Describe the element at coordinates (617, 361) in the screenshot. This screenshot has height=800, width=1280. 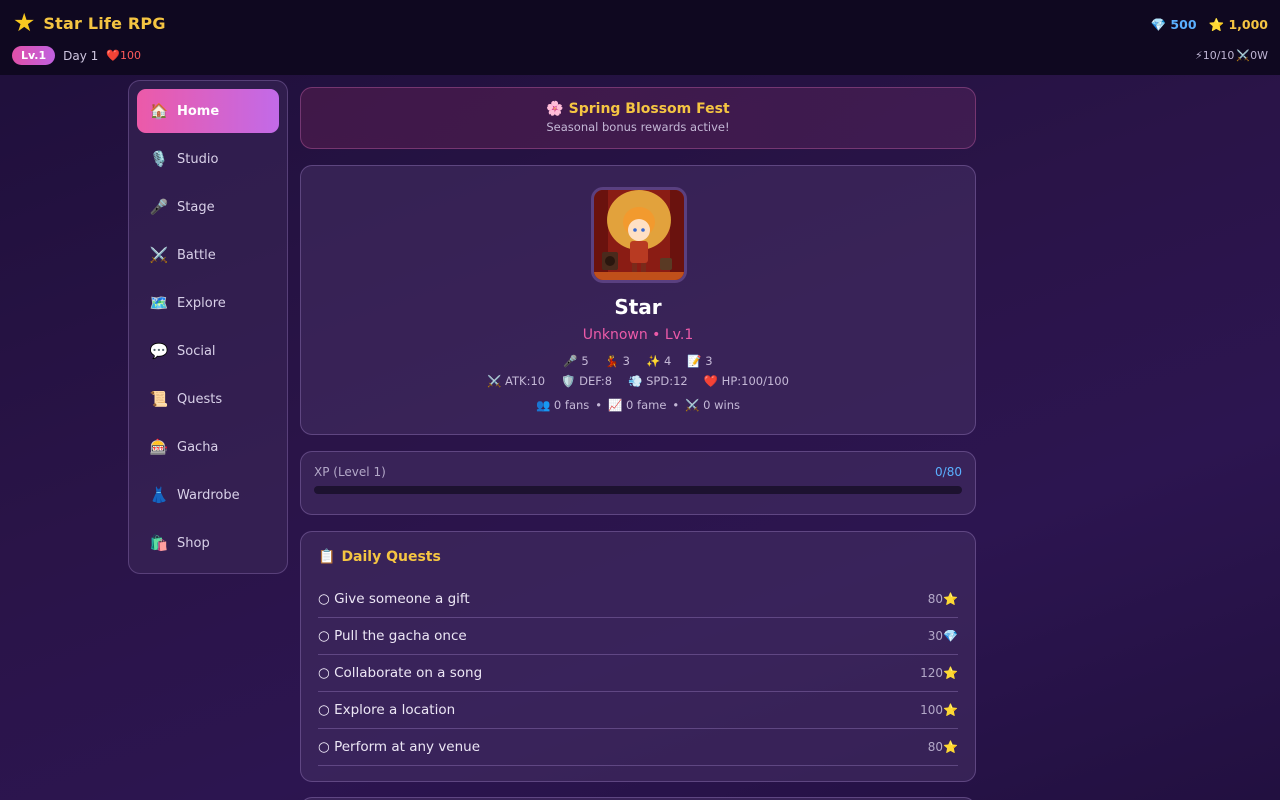
I see `dance-stat: 💃 3` at that location.